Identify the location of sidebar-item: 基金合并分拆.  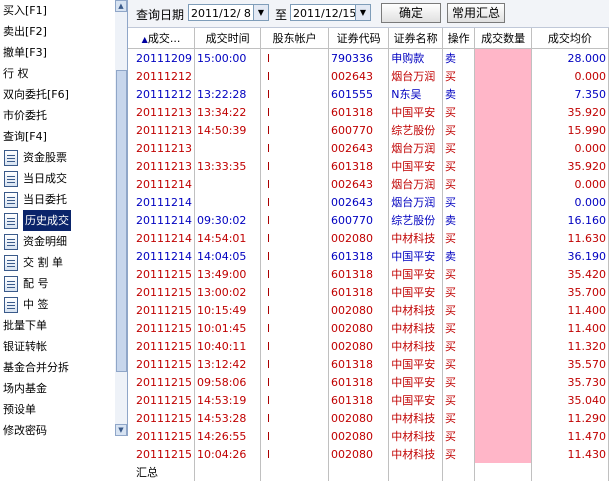
(57, 367).